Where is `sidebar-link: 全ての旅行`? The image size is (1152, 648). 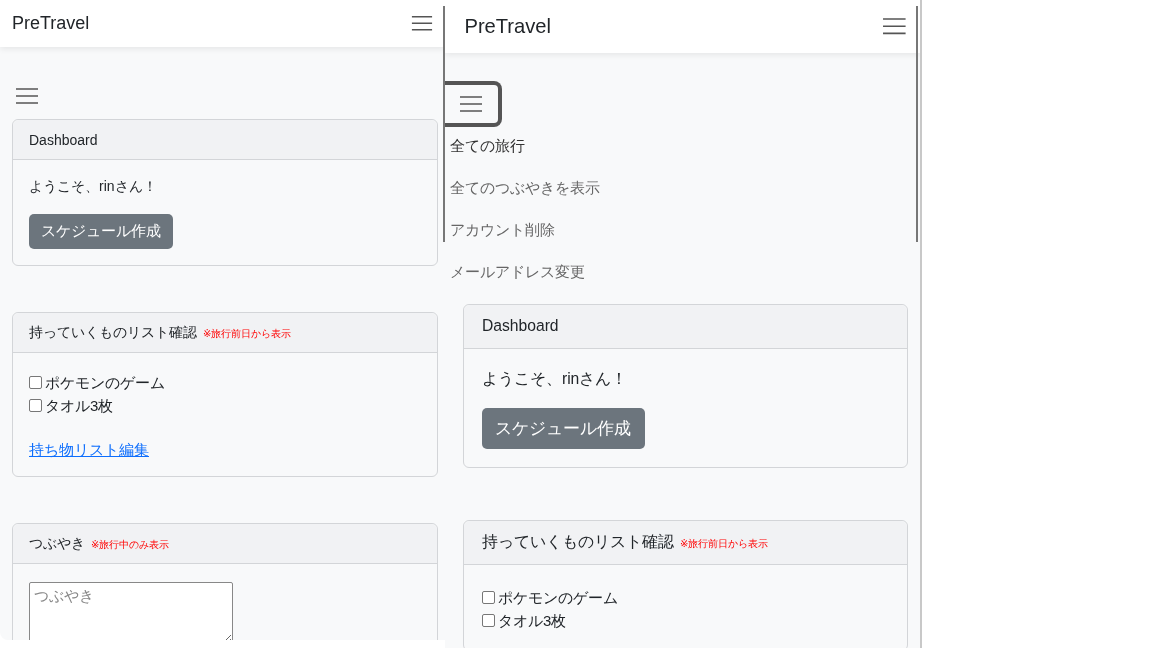 sidebar-link: 全ての旅行 is located at coordinates (487, 145).